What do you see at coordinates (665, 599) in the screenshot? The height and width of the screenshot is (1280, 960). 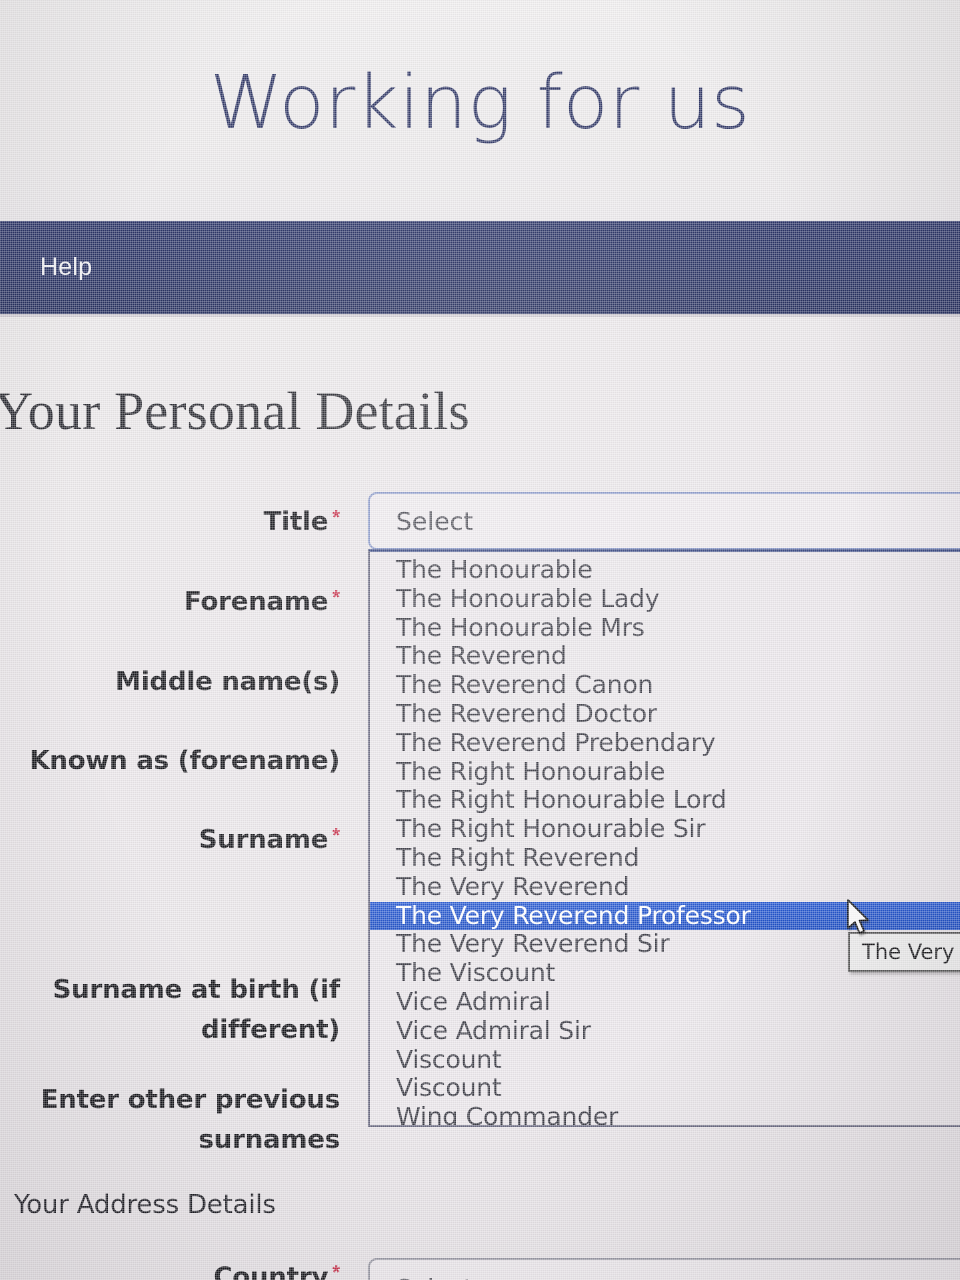 I see `option-item: The Honourable Lady` at bounding box center [665, 599].